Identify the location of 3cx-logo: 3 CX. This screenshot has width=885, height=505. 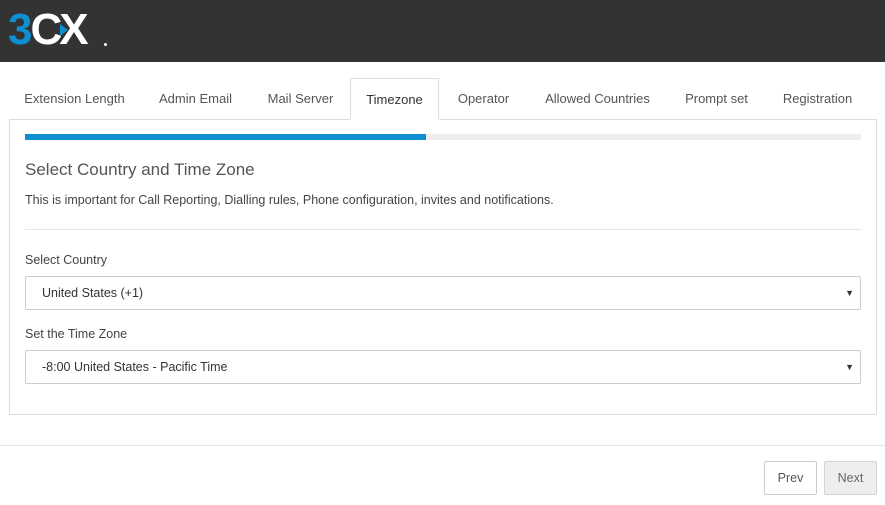
(57, 29).